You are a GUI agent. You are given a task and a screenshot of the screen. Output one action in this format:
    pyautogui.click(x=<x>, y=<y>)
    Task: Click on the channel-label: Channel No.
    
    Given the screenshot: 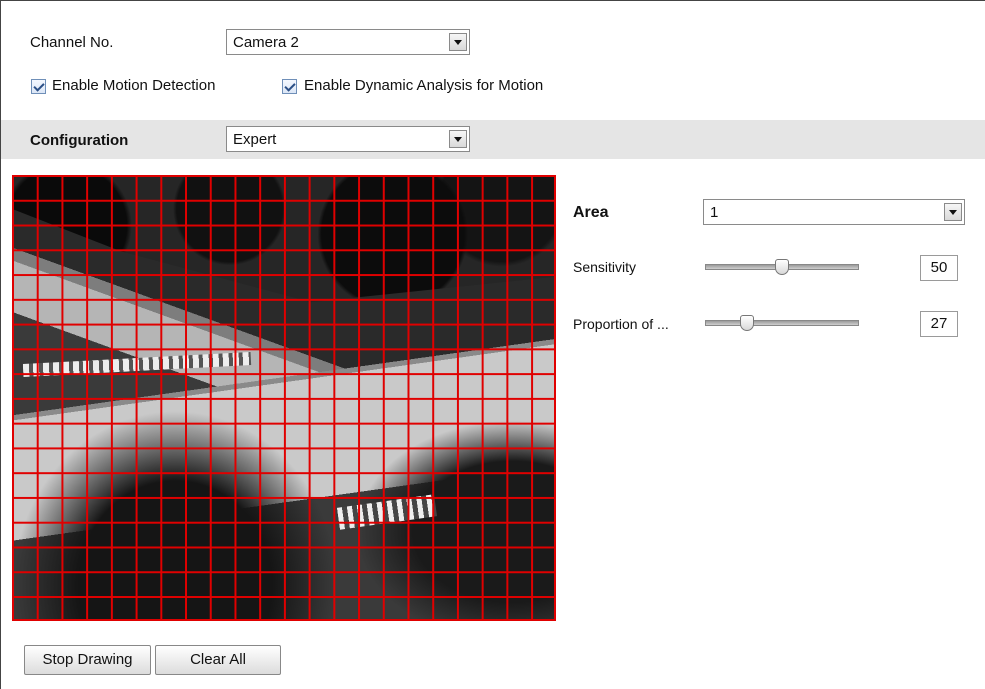 What is the action you would take?
    pyautogui.click(x=72, y=42)
    